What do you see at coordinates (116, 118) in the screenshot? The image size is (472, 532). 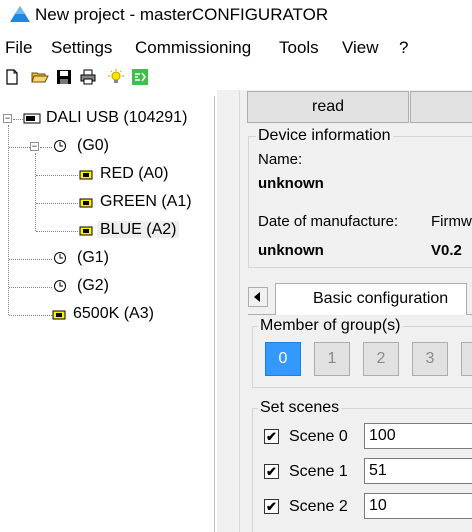 I see `tree-root-dali-usb: DALI USB (104291)` at bounding box center [116, 118].